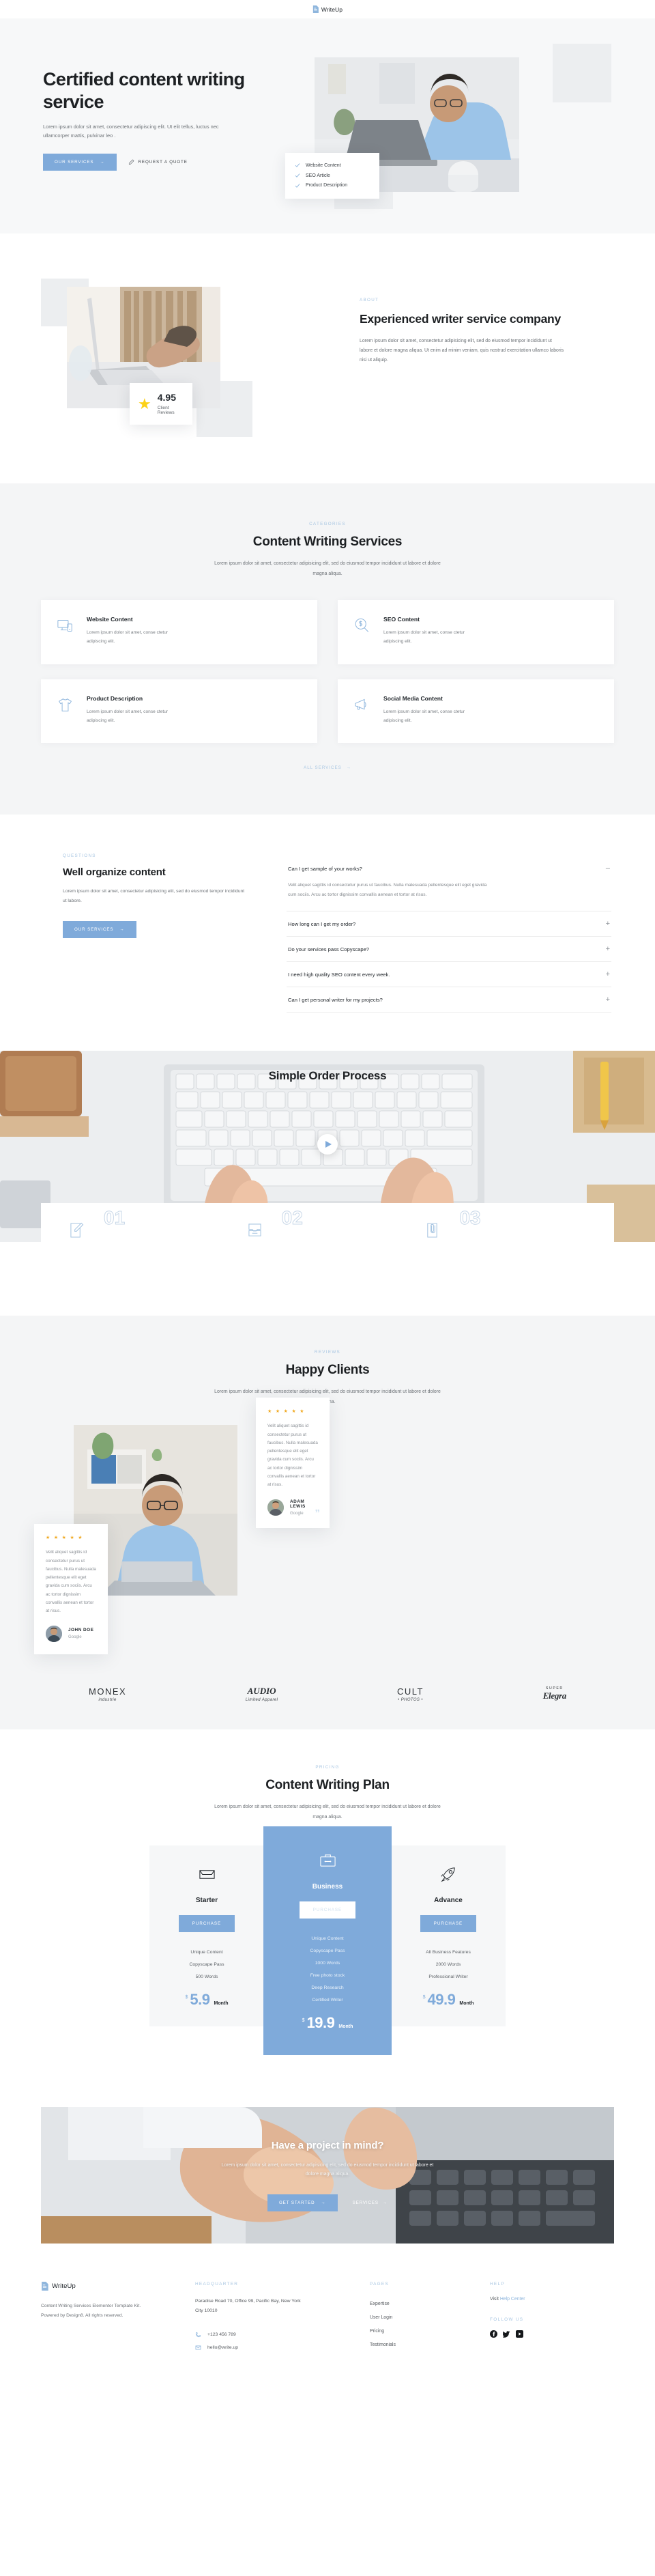 The height and width of the screenshot is (2576, 655). I want to click on all-services-link: ALL SERVICES →, so click(327, 767).